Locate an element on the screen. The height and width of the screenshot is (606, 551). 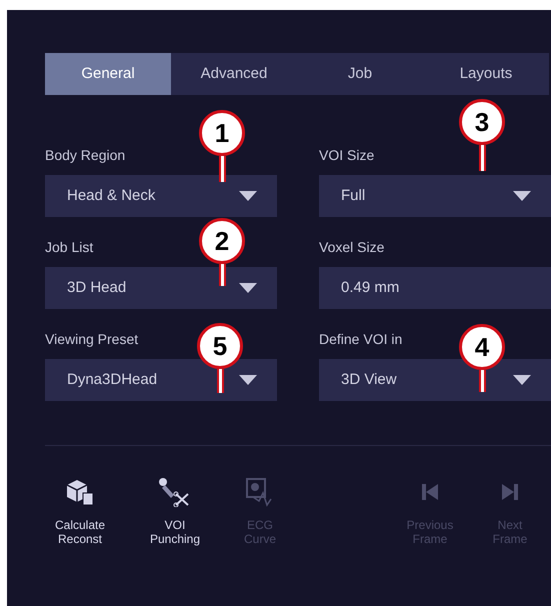
dropdown: 3D View is located at coordinates (435, 380).